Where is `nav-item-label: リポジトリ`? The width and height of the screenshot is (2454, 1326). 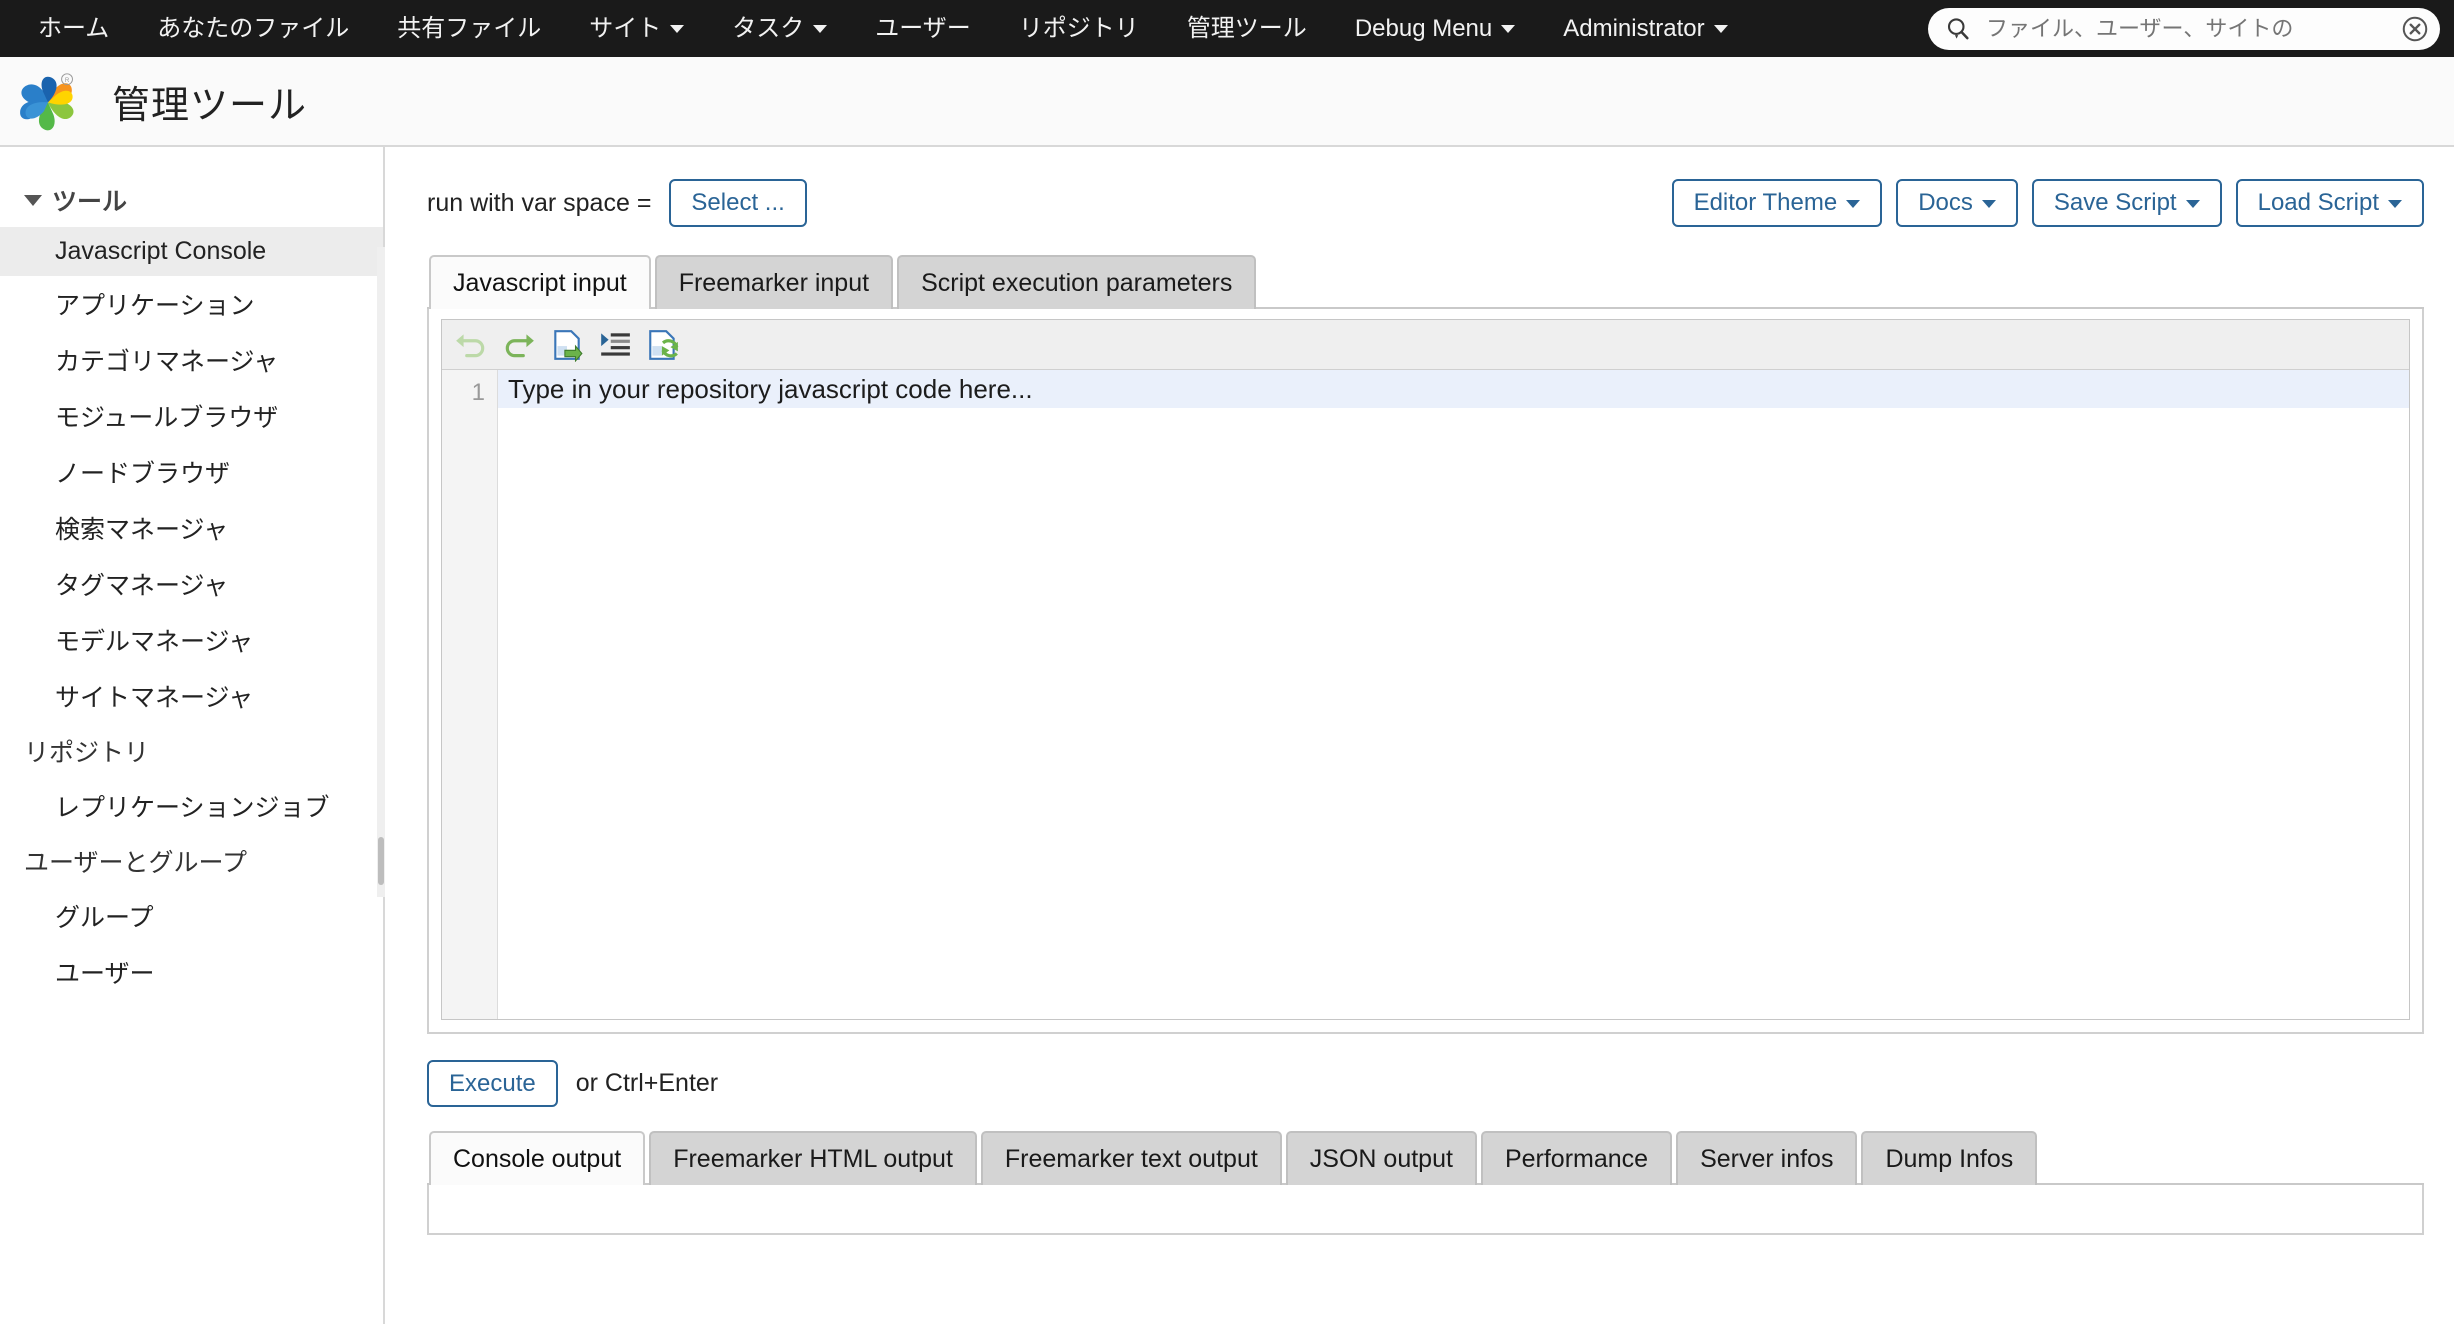
nav-item-label: リポジトリ is located at coordinates (1078, 28).